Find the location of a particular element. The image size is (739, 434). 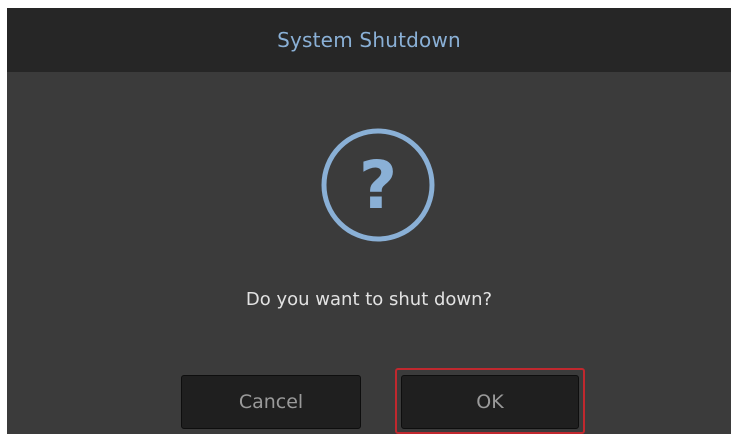

dialog-titlebar: System Shutdown is located at coordinates (369, 40).